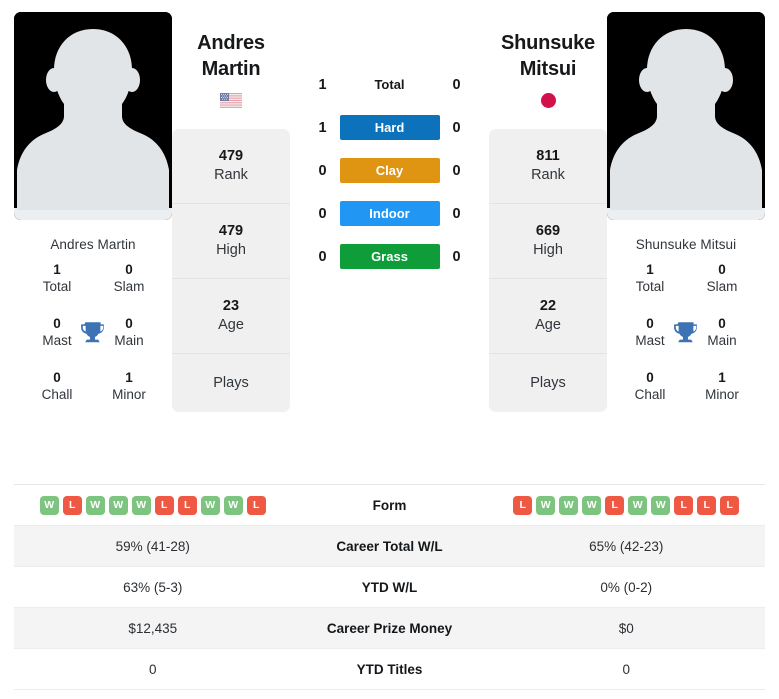 The width and height of the screenshot is (779, 699). I want to click on right-titles-slam-value: 0, so click(722, 269).